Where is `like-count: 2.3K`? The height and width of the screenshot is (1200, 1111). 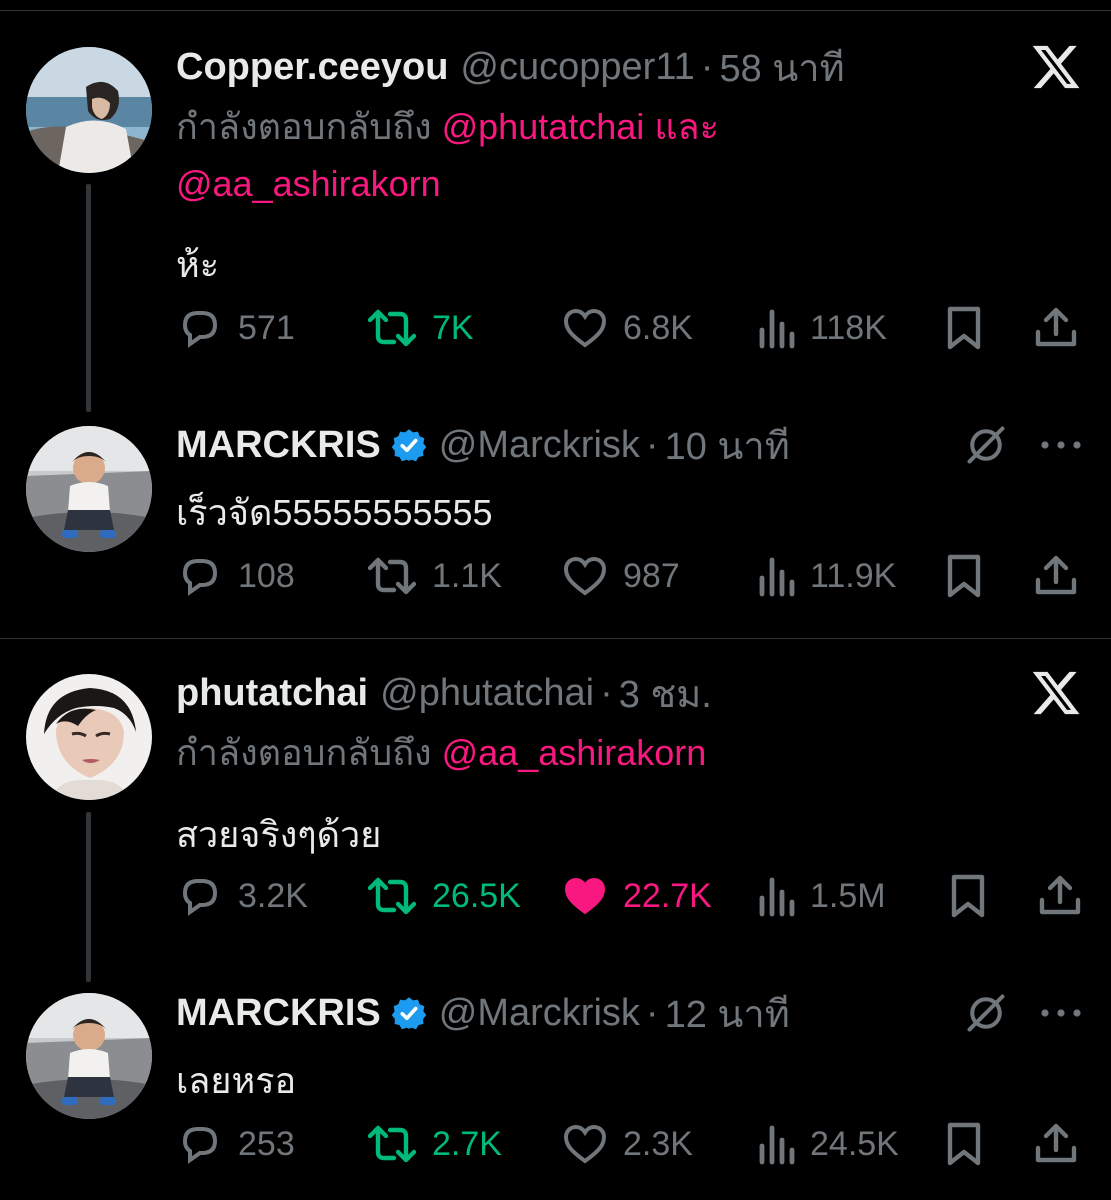
like-count: 2.3K is located at coordinates (658, 1143).